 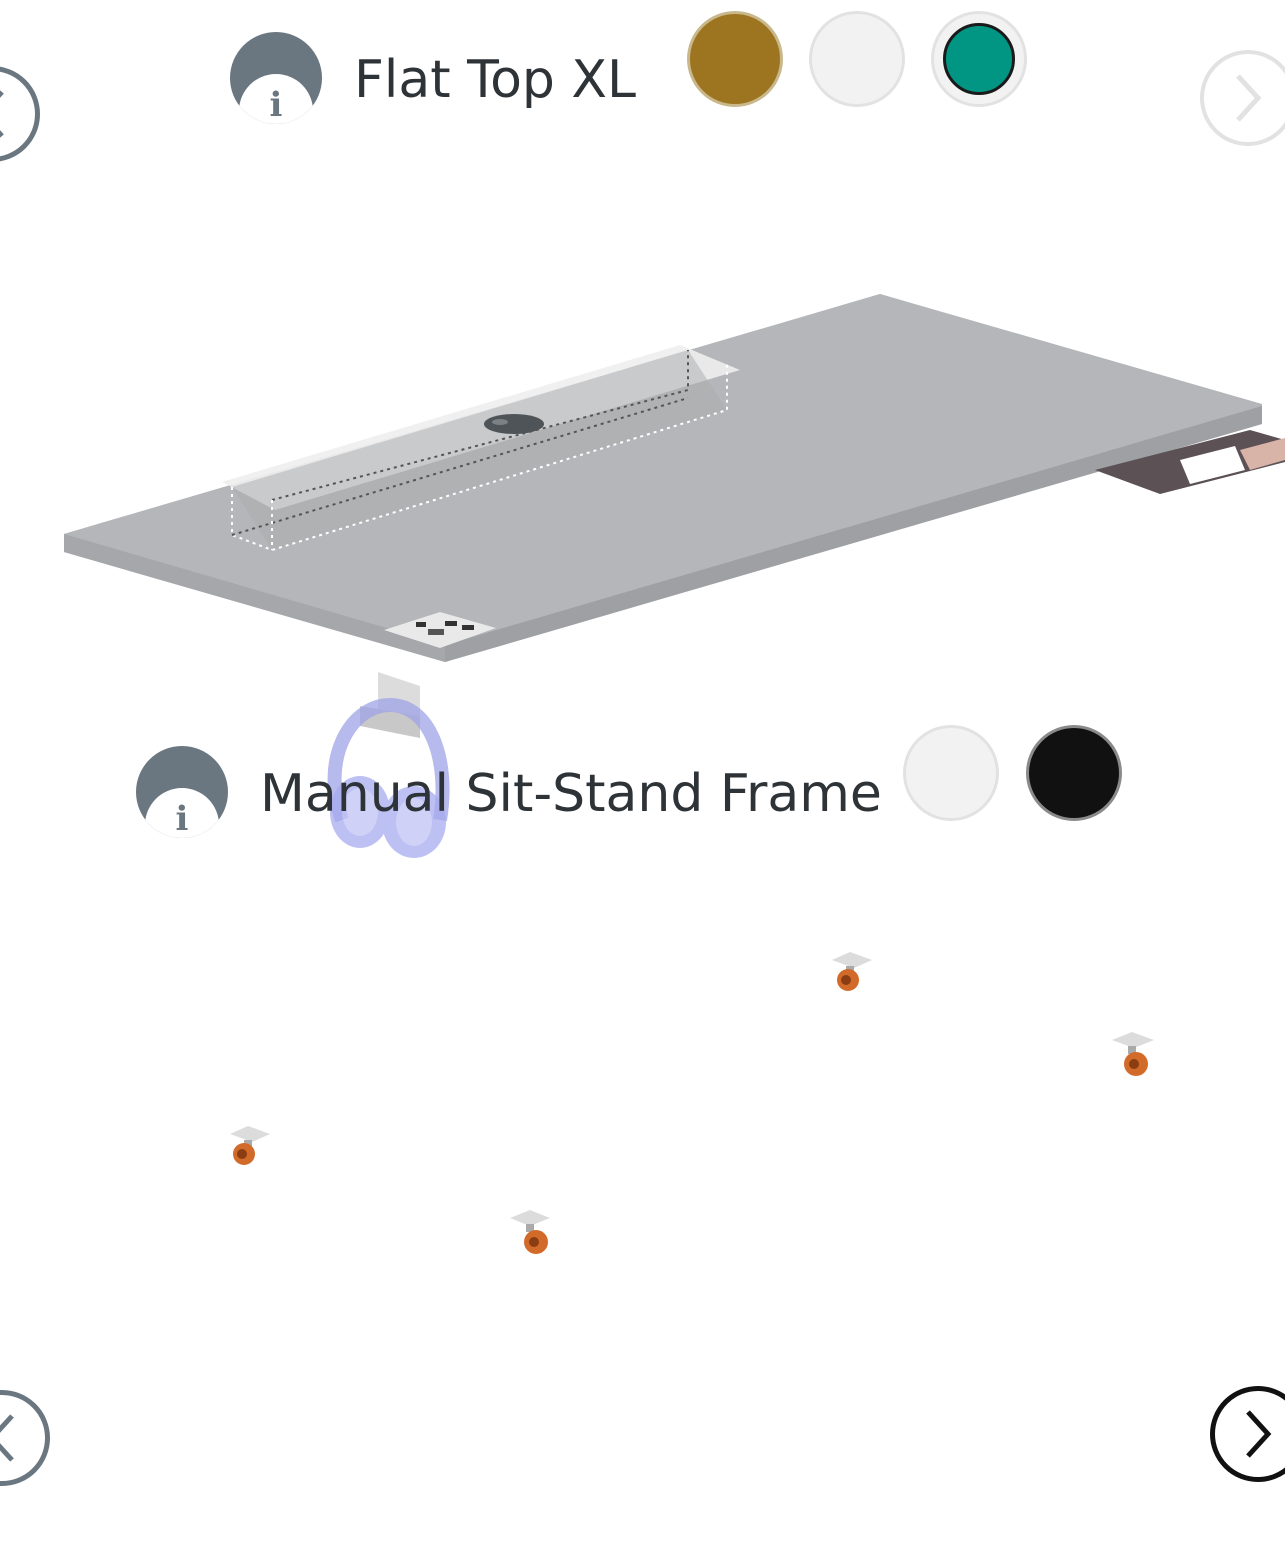 I want to click on frame-side, so click(x=1190, y=462).